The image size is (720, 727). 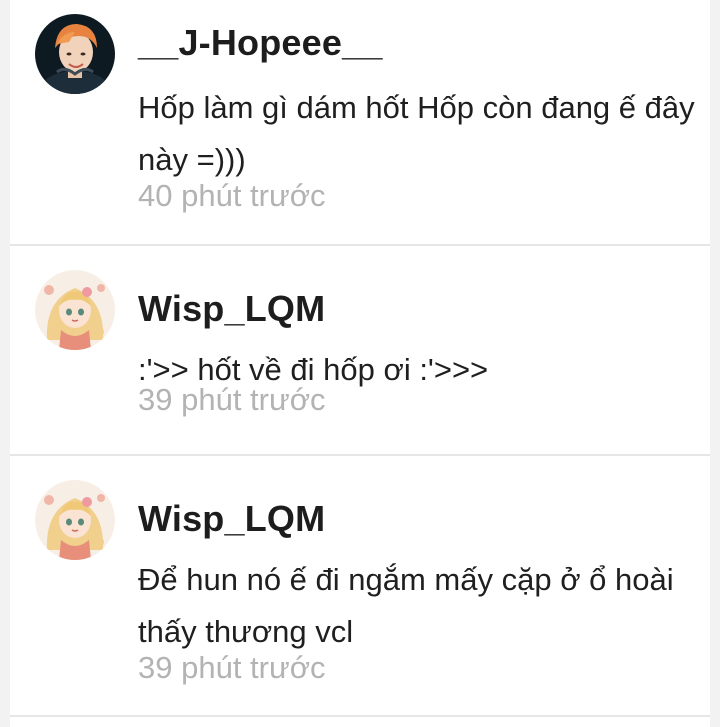 I want to click on timestamp: 40 phút trước, so click(x=232, y=195).